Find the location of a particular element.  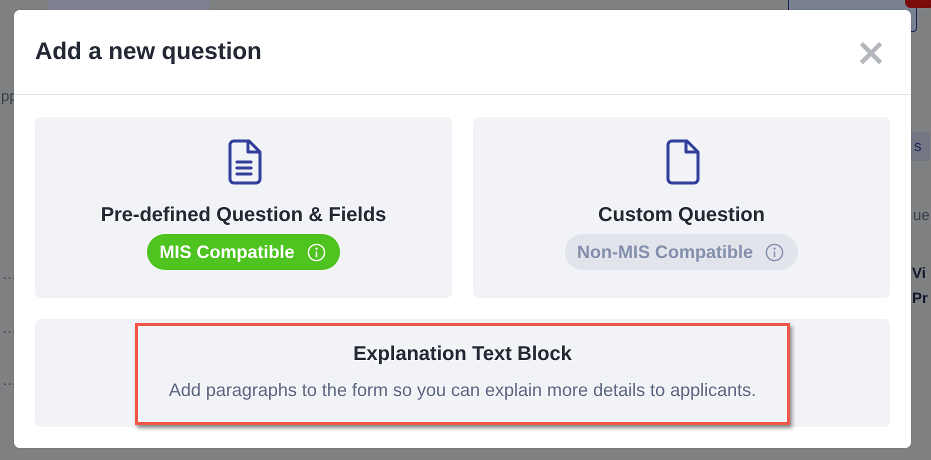

text-fragment: ue is located at coordinates (921, 215).